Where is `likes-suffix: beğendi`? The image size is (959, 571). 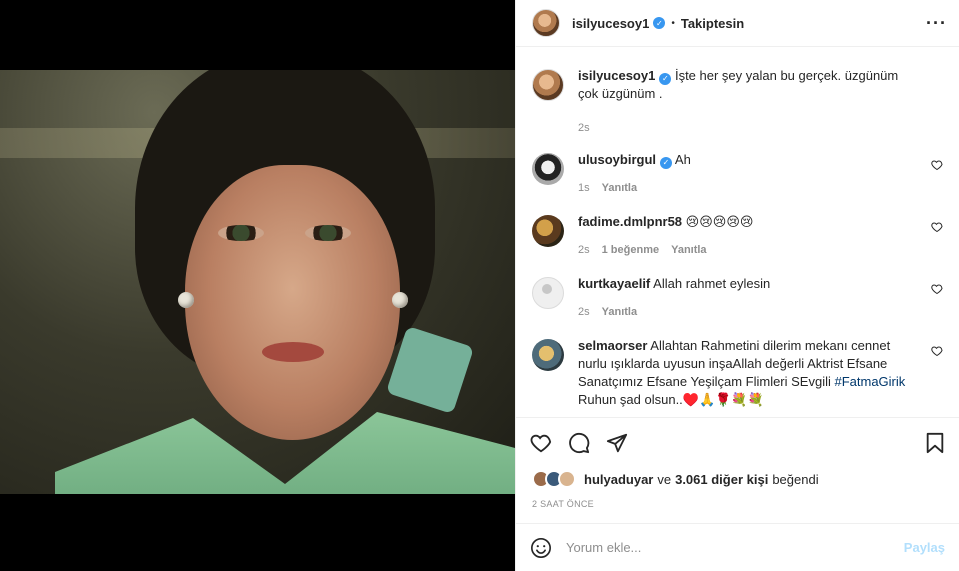 likes-suffix: beğendi is located at coordinates (795, 479).